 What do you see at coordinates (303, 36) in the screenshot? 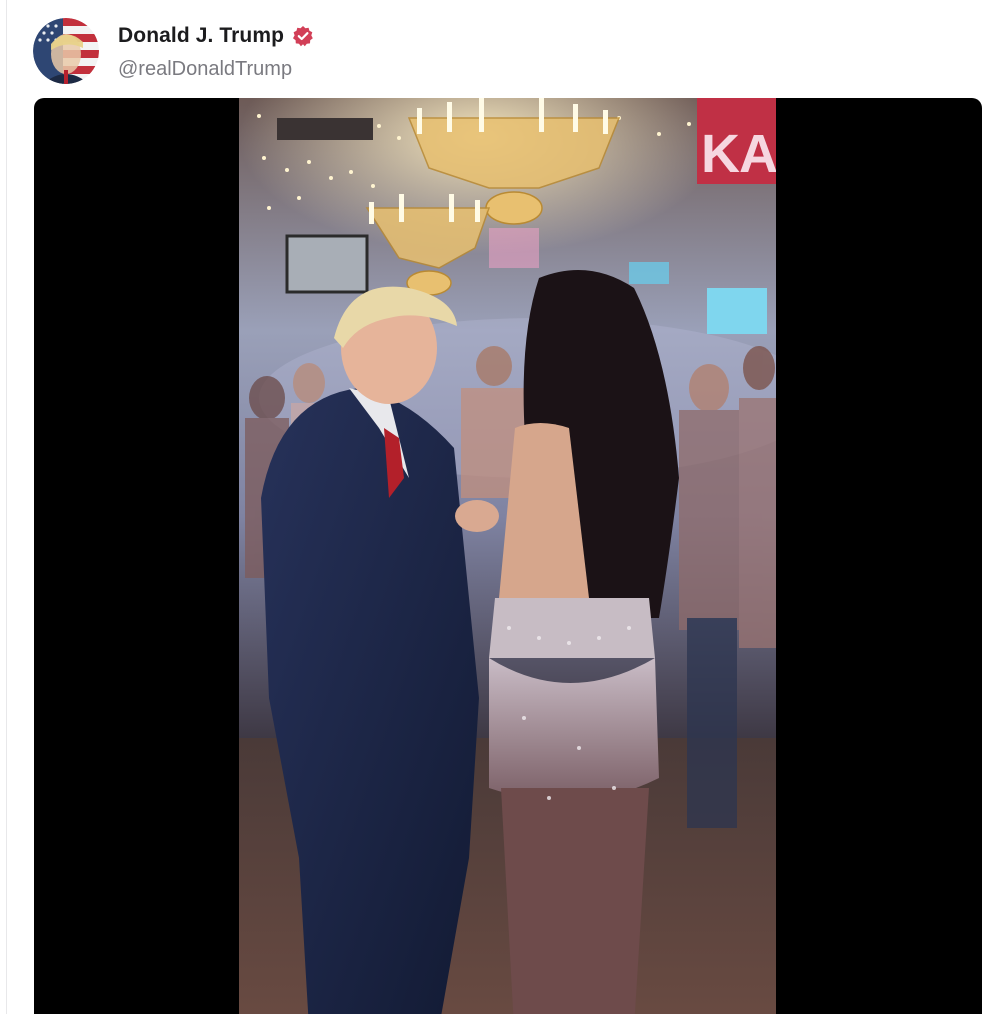
I see `verified-badge-icon` at bounding box center [303, 36].